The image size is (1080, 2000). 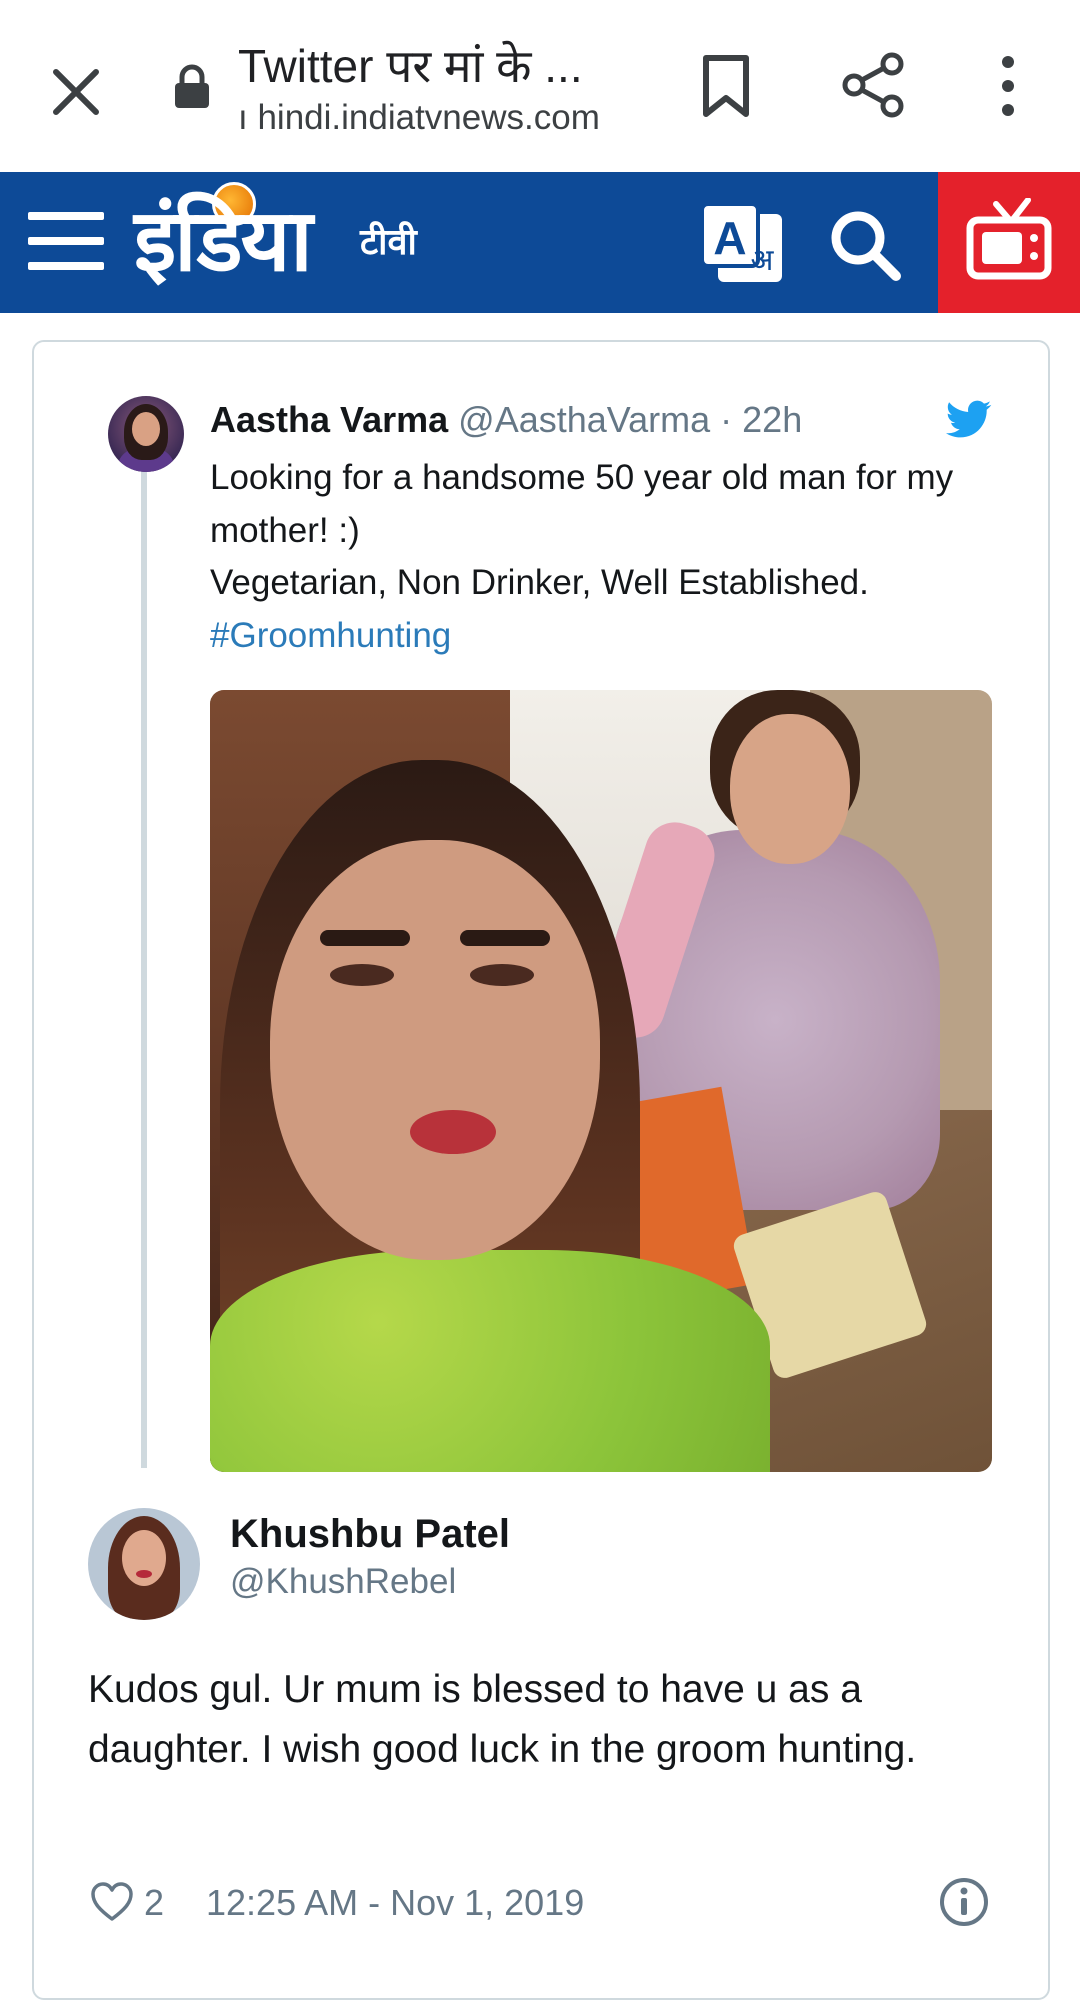 What do you see at coordinates (584, 419) in the screenshot?
I see `tweet-author-handle: @AasthaVarma` at bounding box center [584, 419].